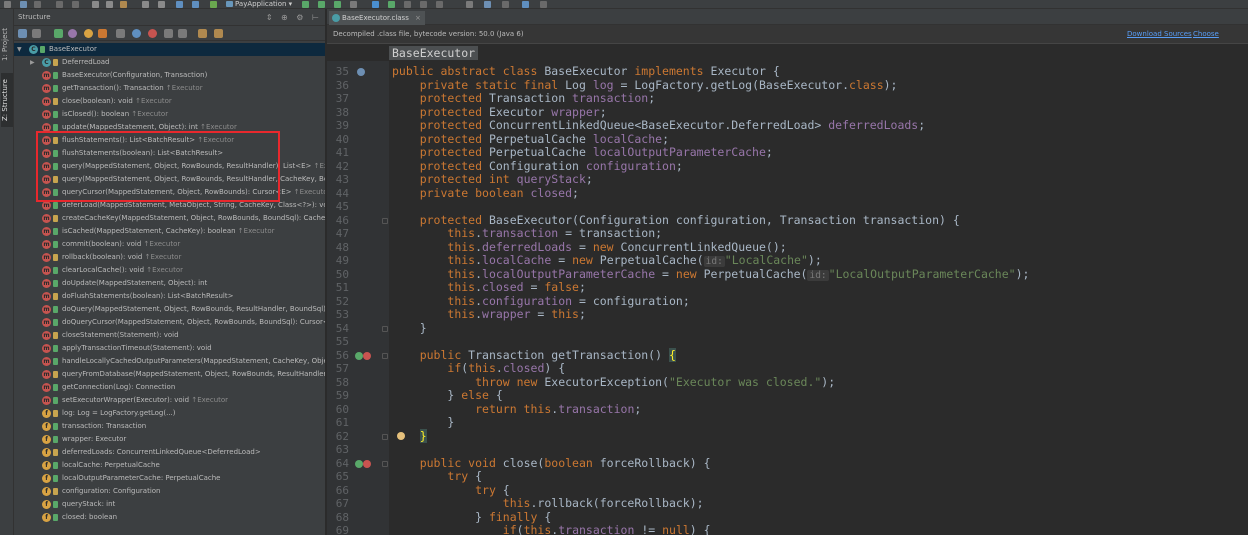 This screenshot has width=1248, height=535. I want to click on vcs-commit-icon, so click(391, 4).